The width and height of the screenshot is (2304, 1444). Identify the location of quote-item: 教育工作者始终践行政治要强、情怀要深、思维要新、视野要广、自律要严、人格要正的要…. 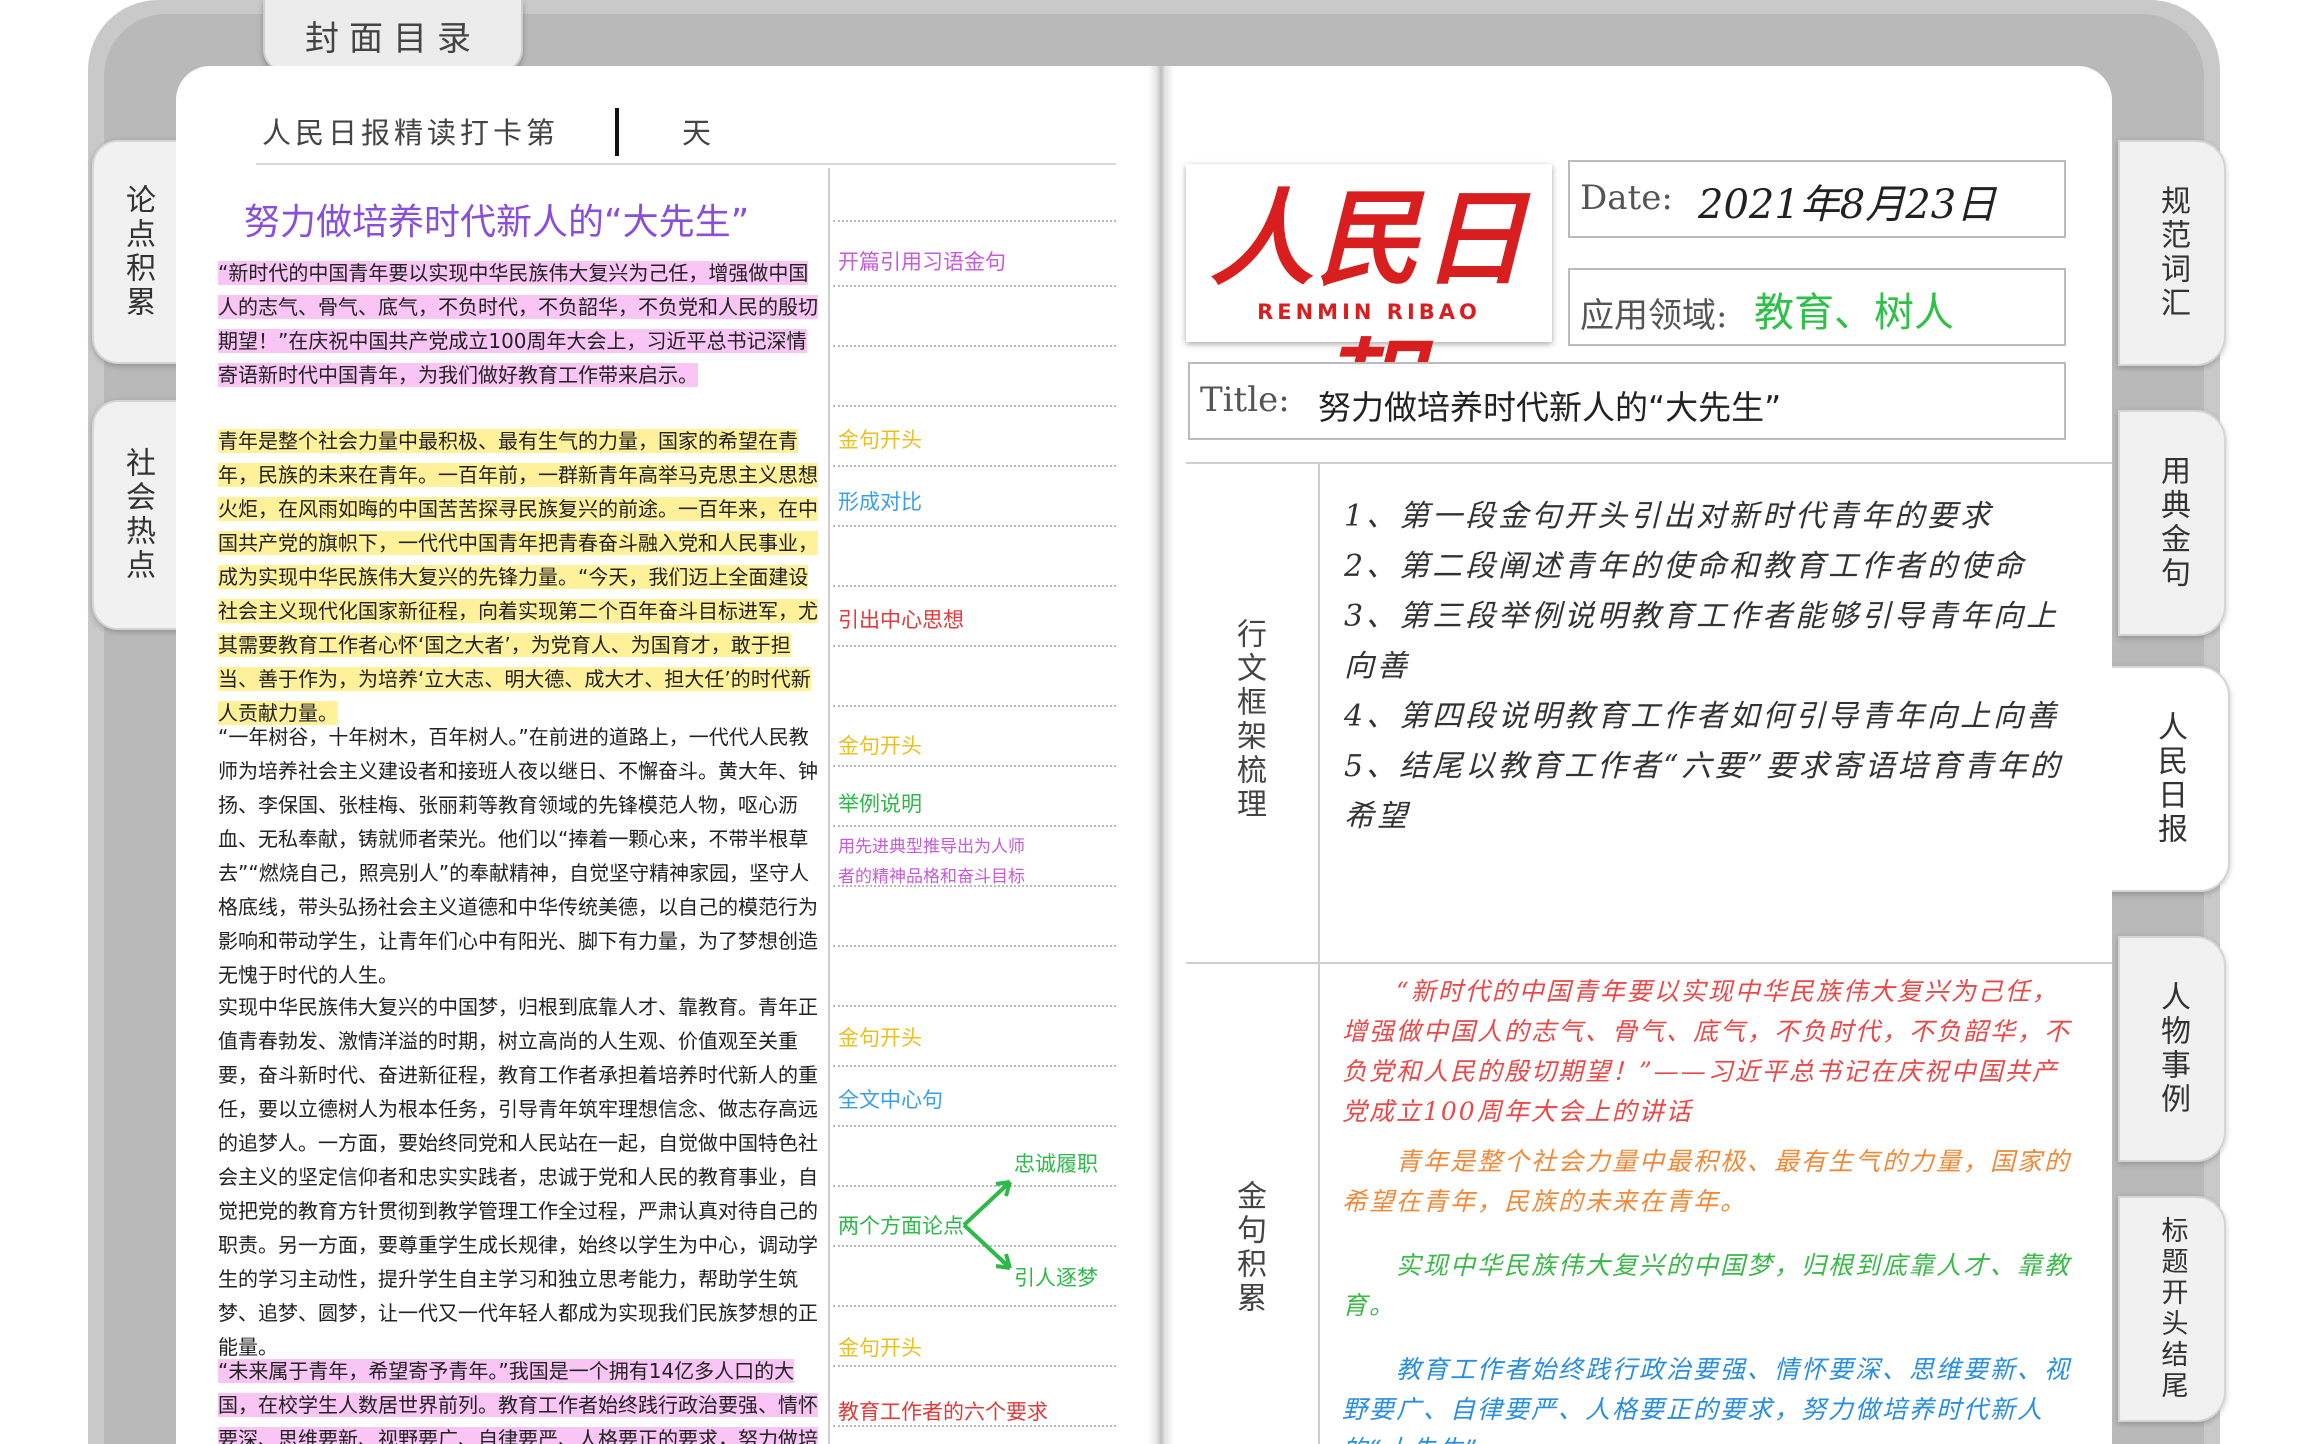
(1707, 1399).